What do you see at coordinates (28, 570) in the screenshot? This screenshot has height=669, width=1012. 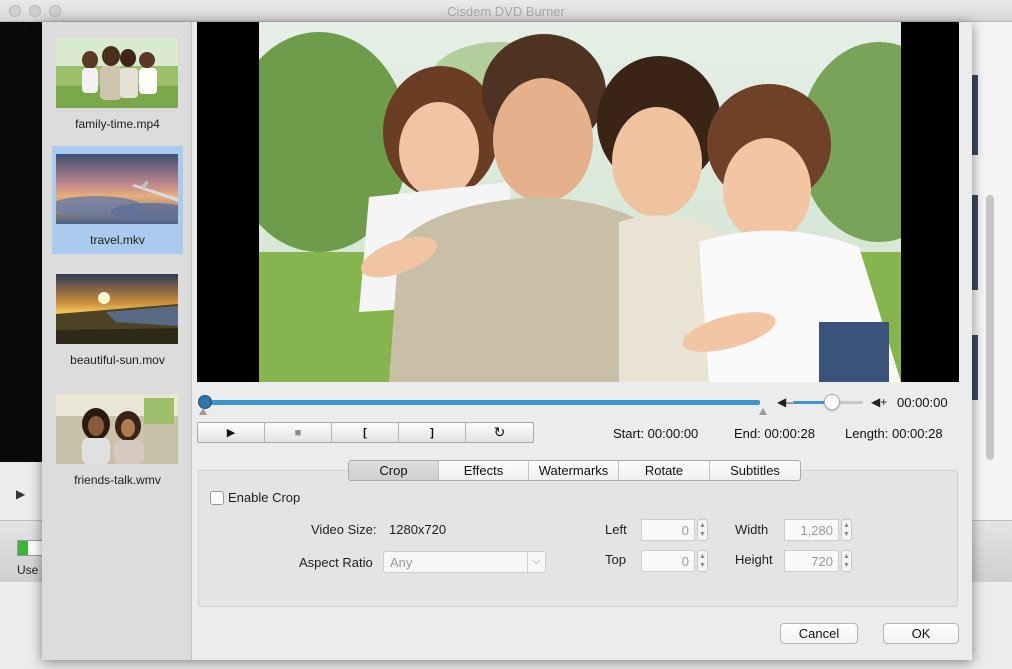 I see `disc-used-label: Use` at bounding box center [28, 570].